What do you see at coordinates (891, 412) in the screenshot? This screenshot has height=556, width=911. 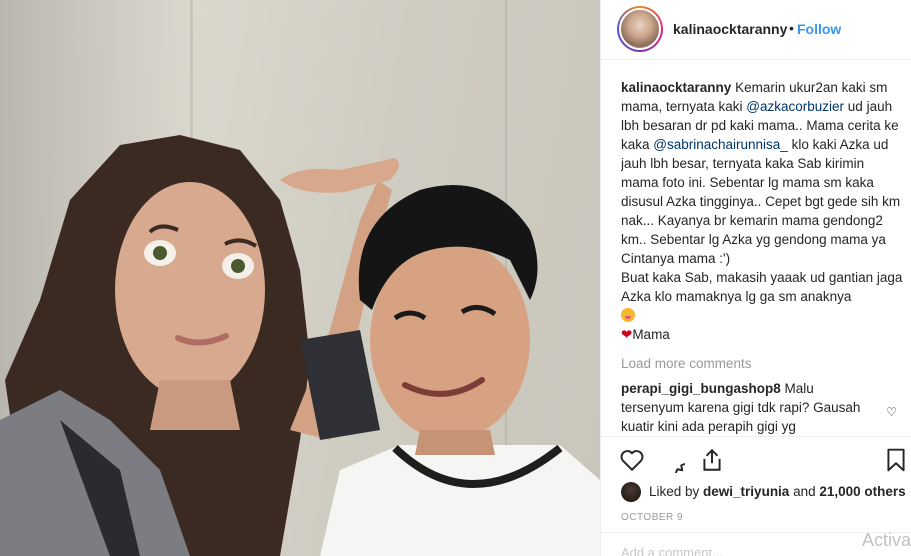 I see `small-heart-icon: ♡` at bounding box center [891, 412].